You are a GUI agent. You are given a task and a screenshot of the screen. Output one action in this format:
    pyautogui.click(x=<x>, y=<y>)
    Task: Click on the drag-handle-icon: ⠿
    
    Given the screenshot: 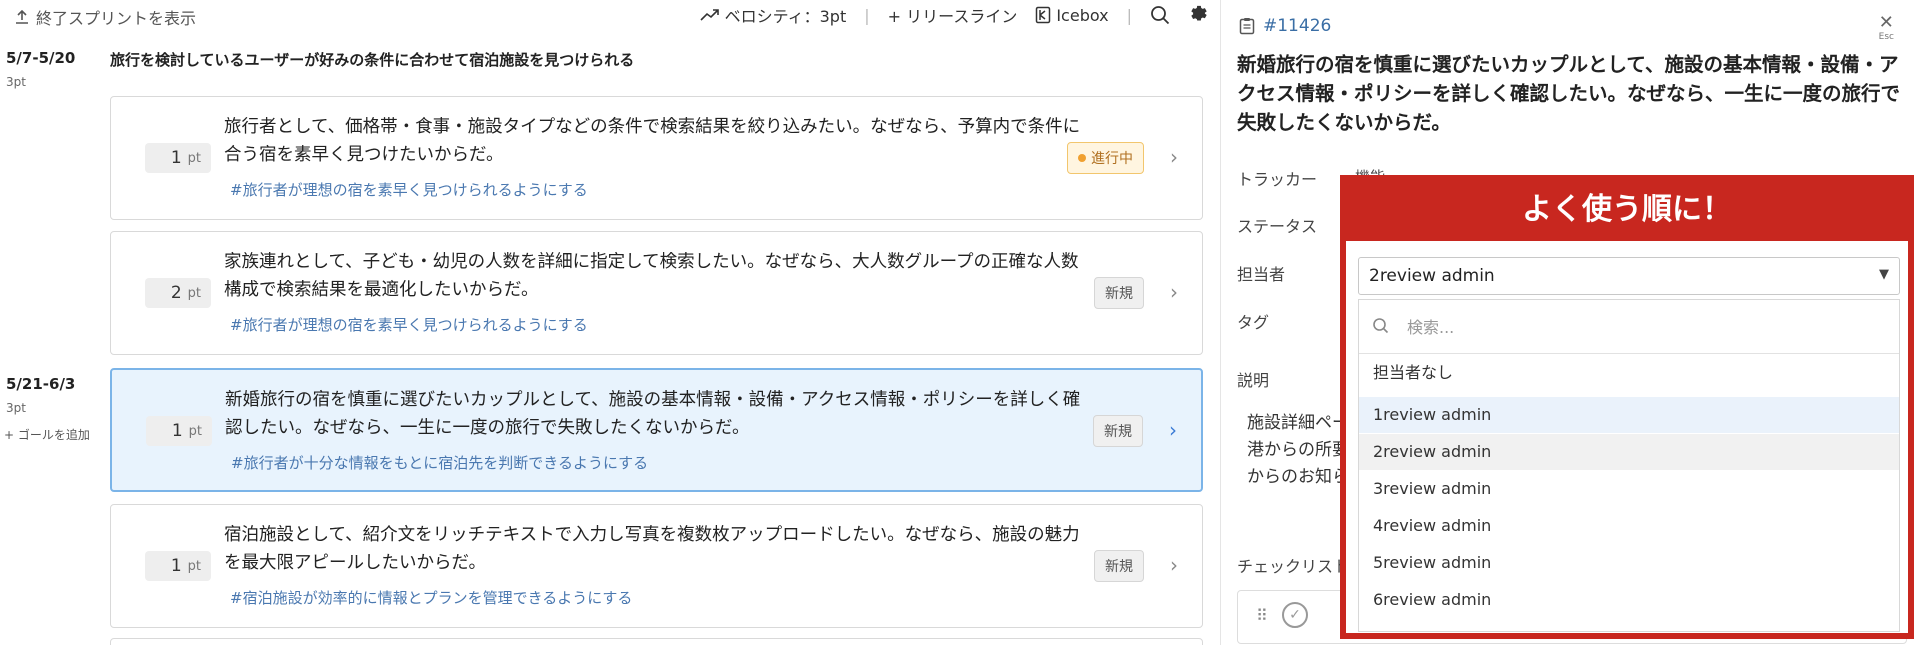 What is the action you would take?
    pyautogui.click(x=1262, y=615)
    